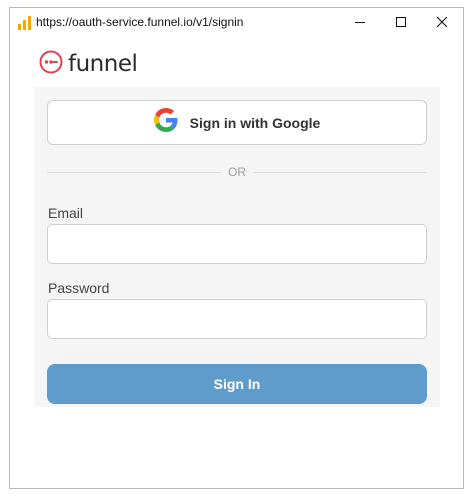 This screenshot has height=498, width=474. I want to click on bar-chart-icon, so click(24, 23).